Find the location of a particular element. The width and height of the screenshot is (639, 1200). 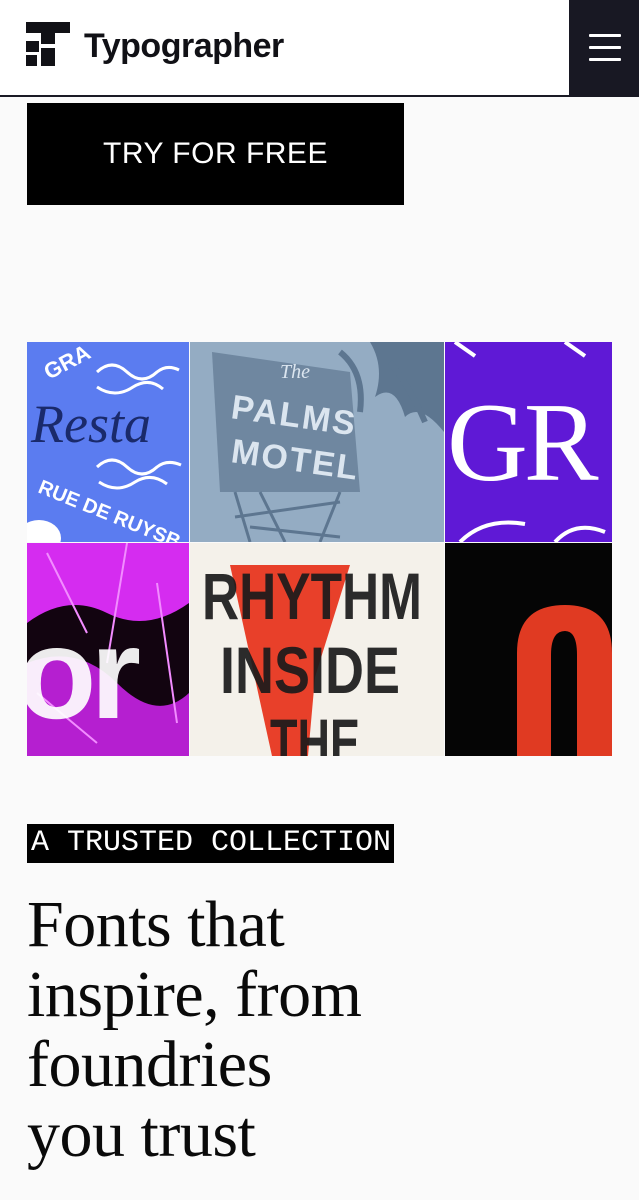

font-tile-restaurant: GRA Resta RUE DE RUYSB is located at coordinates (108, 442).